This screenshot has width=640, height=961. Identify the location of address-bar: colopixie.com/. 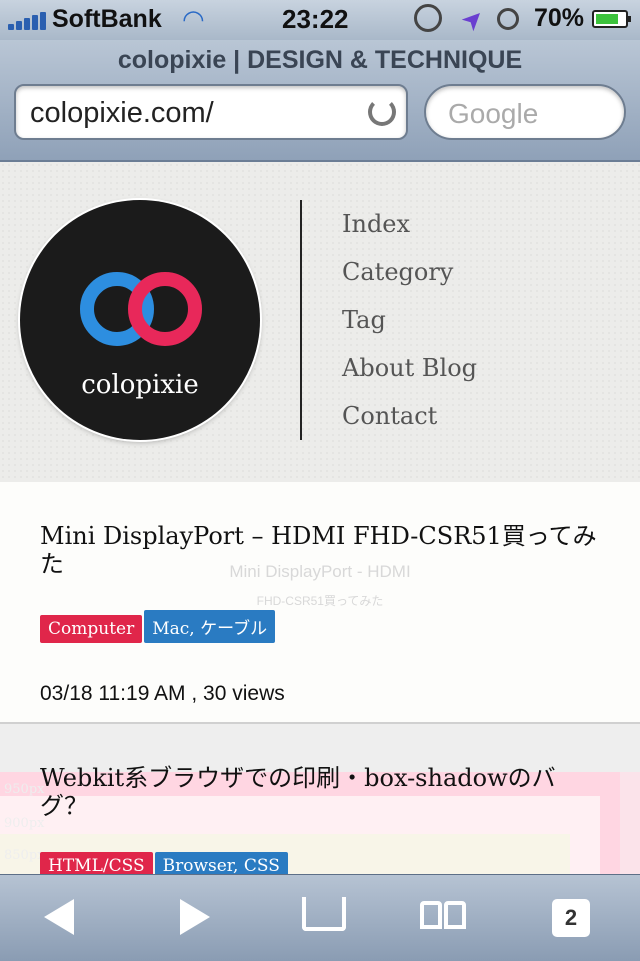
(211, 112).